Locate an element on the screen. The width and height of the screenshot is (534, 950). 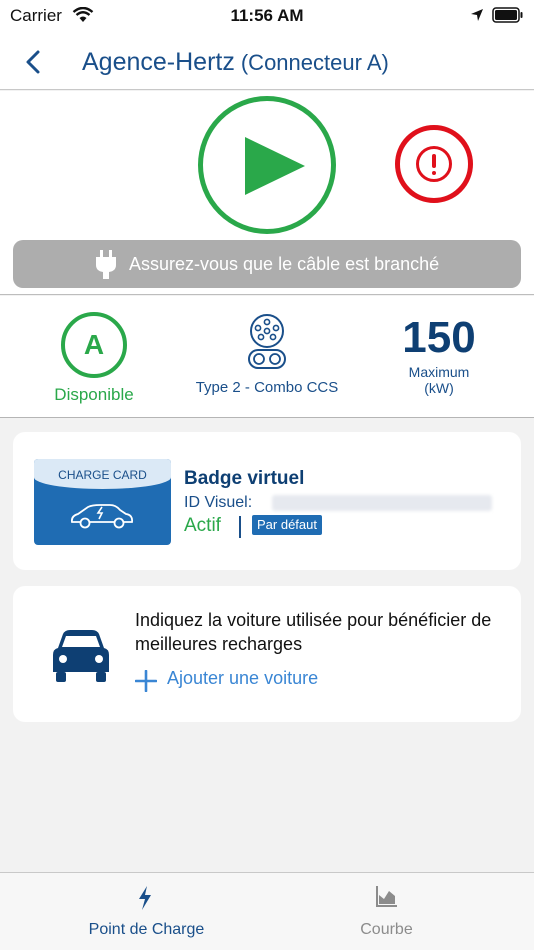
charge-card-label: CHARGE CARD is located at coordinates (102, 475).